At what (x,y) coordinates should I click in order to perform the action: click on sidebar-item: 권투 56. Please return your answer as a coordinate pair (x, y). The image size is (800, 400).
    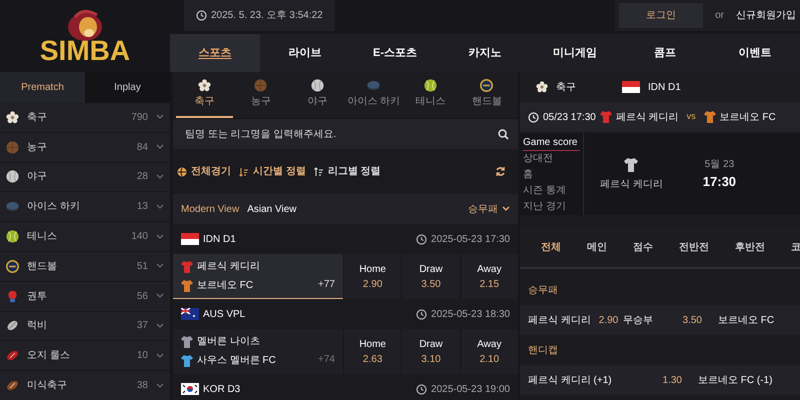
    Looking at the image, I should click on (85, 297).